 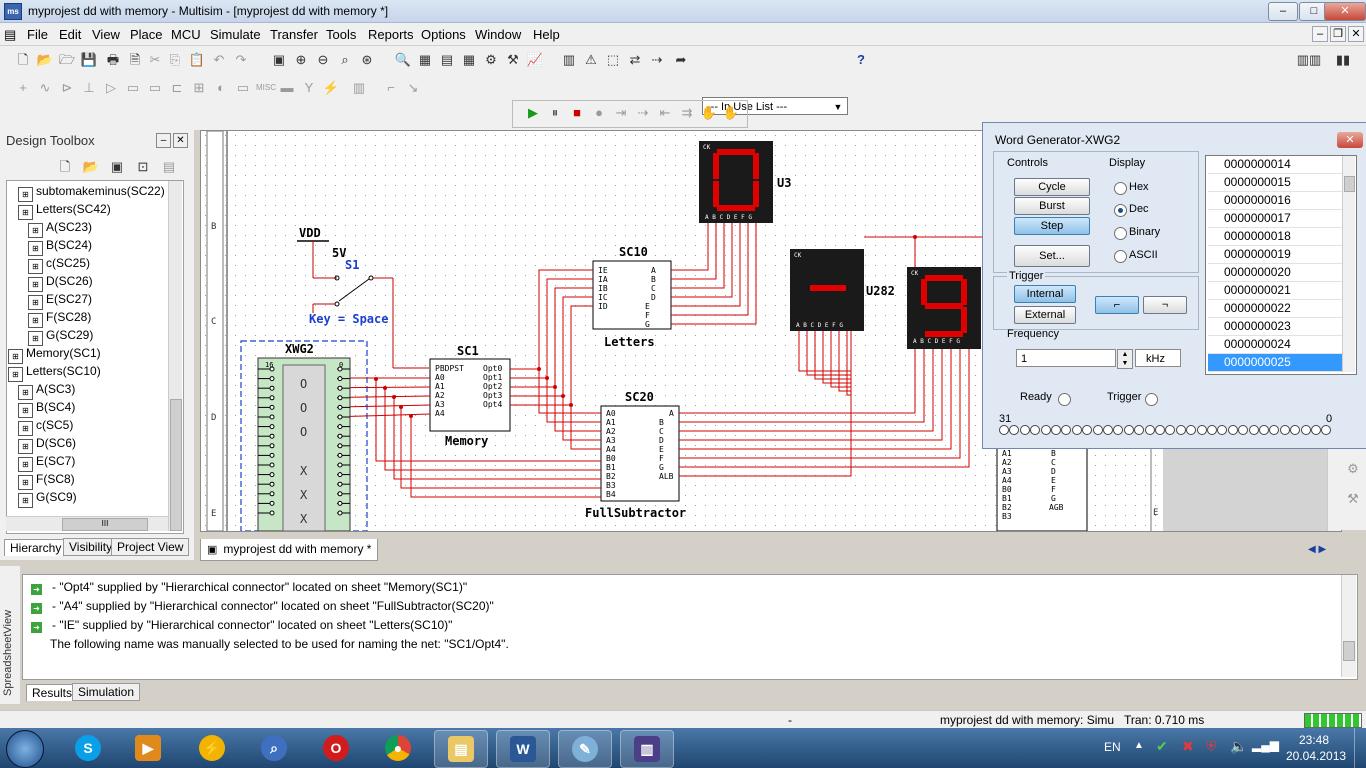 What do you see at coordinates (87, 523) in the screenshot?
I see `tree-hscrollbar: III` at bounding box center [87, 523].